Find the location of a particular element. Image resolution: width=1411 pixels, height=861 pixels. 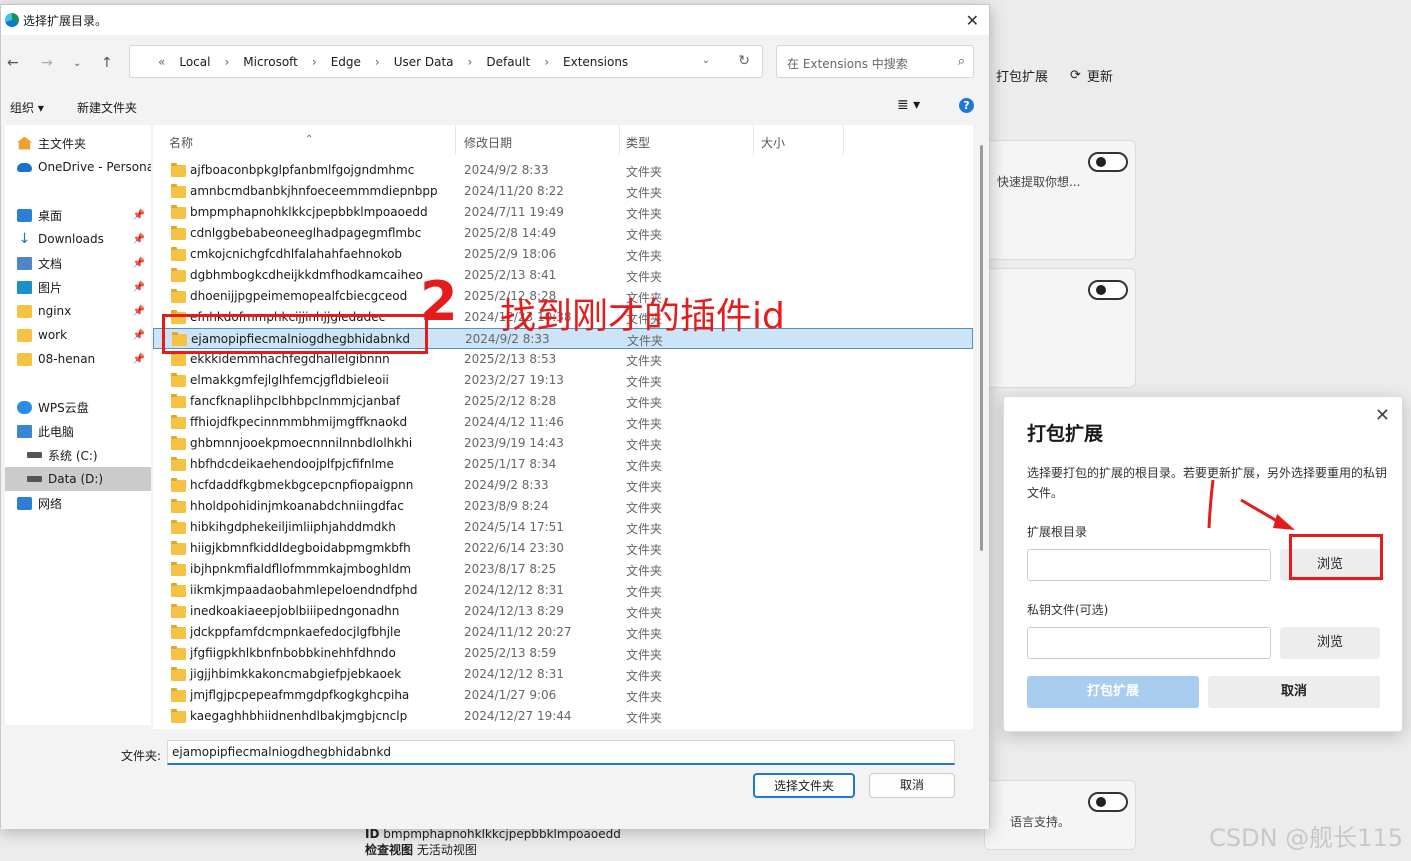

vertical-scrollbar is located at coordinates (981, 348).